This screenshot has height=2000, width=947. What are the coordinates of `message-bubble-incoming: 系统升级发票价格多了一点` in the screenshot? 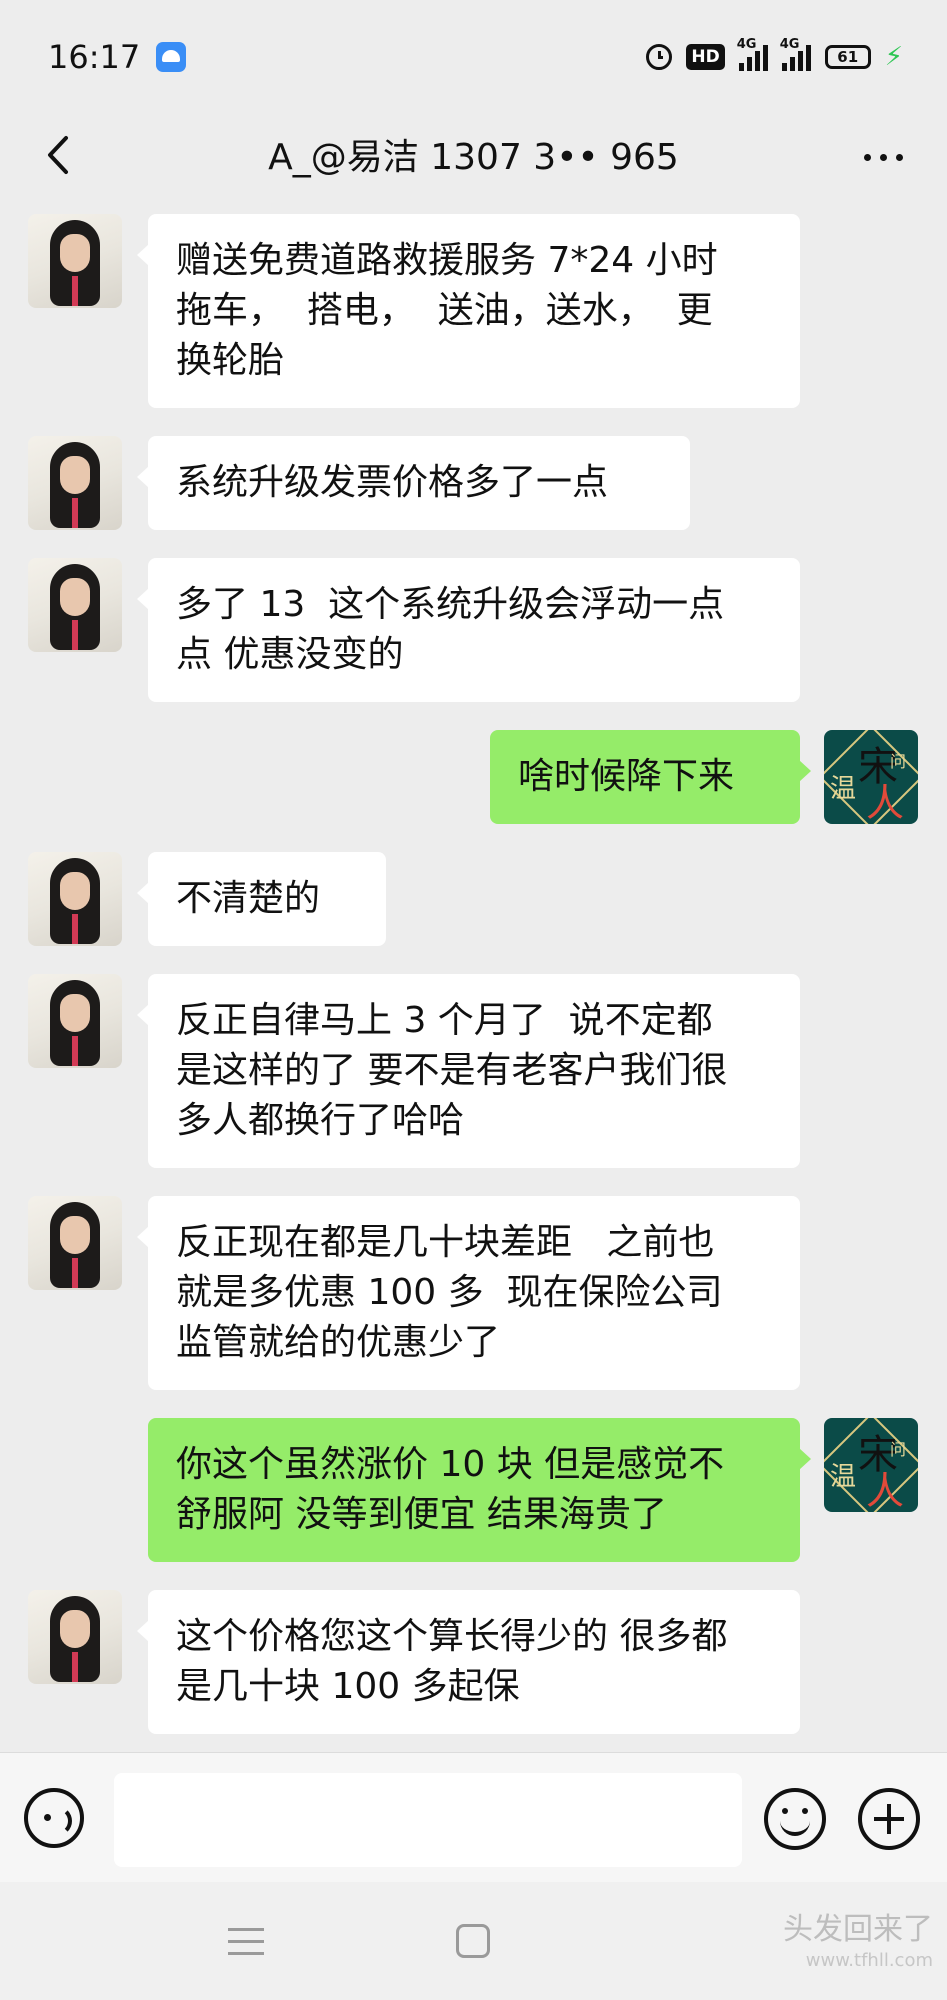 It's located at (413, 483).